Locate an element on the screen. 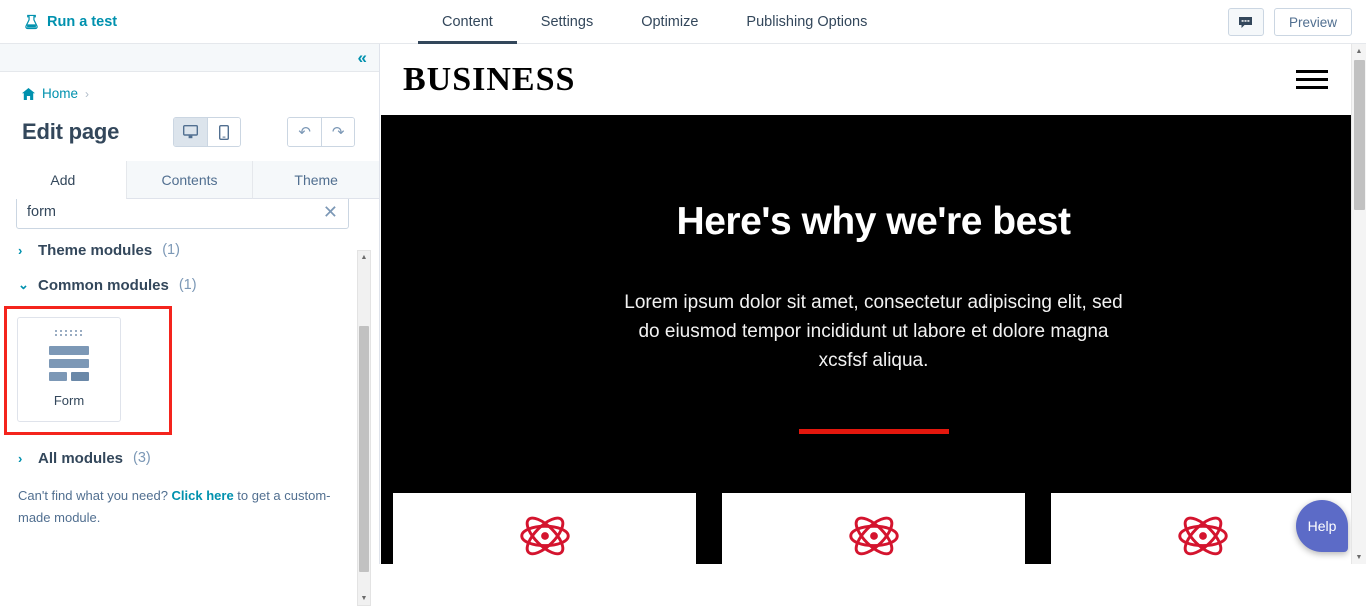 The height and width of the screenshot is (606, 1366). form-module-icon is located at coordinates (69, 363).